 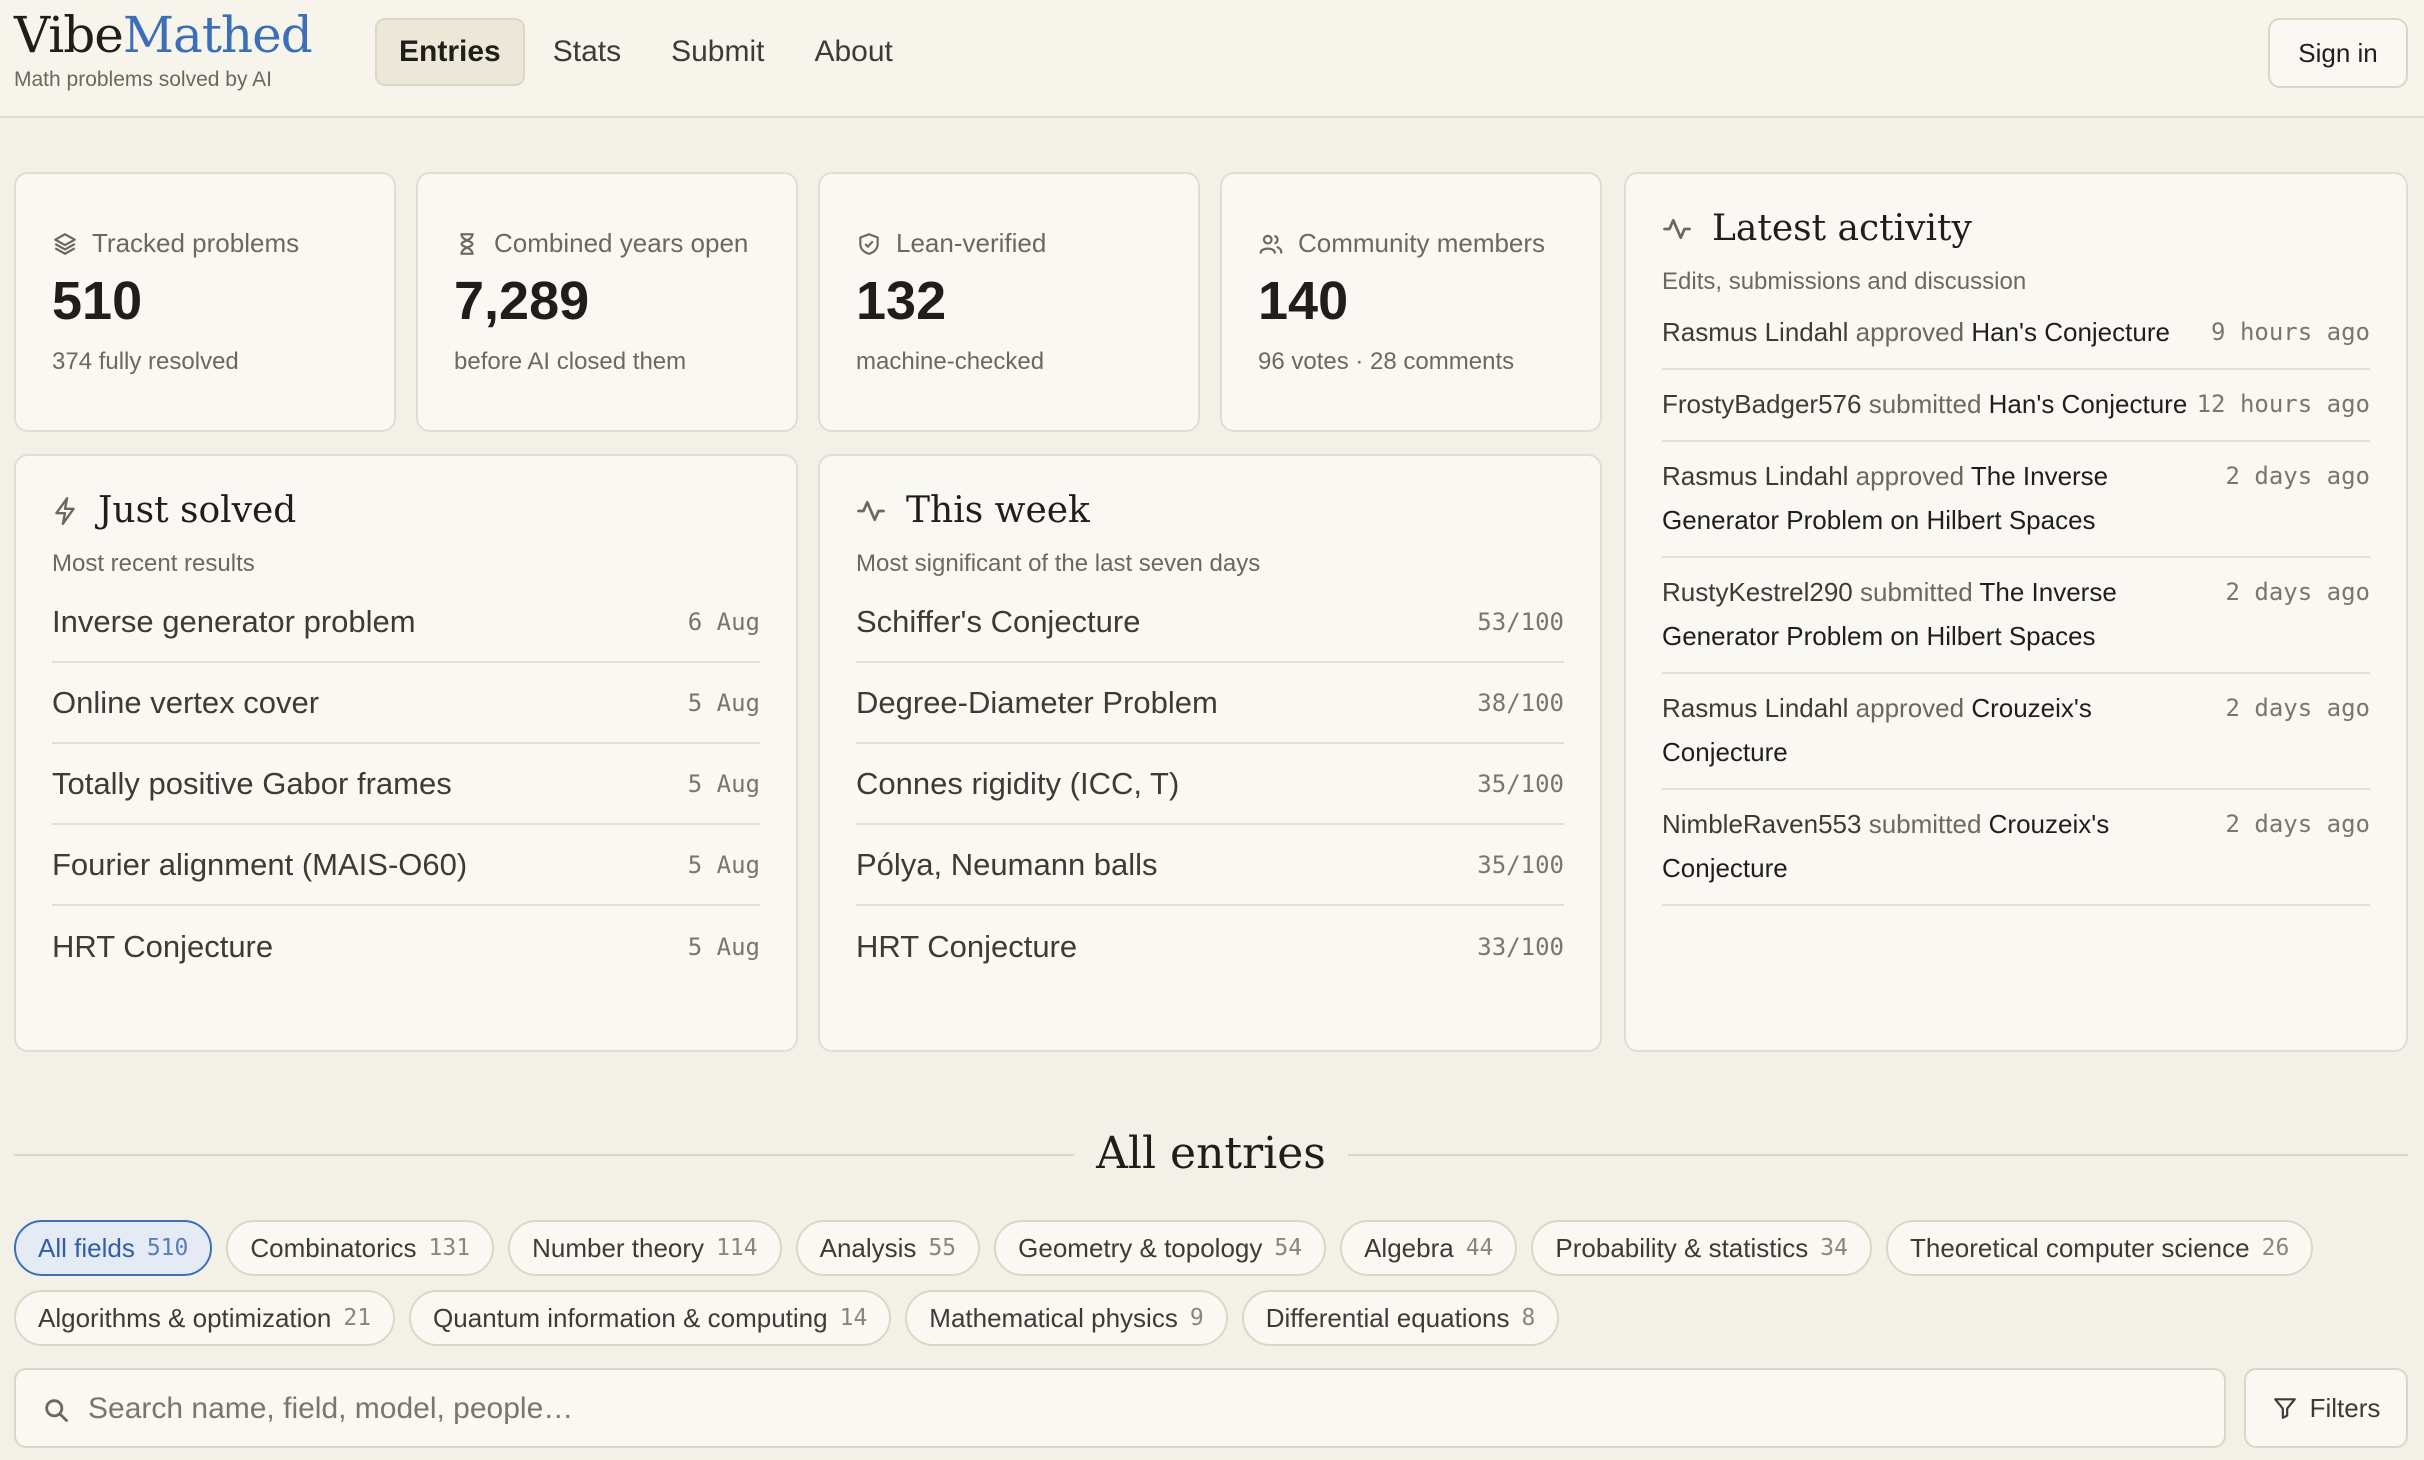 I want to click on chip-theoretical-cs: Theoretical computer science 26, so click(x=2099, y=1248).